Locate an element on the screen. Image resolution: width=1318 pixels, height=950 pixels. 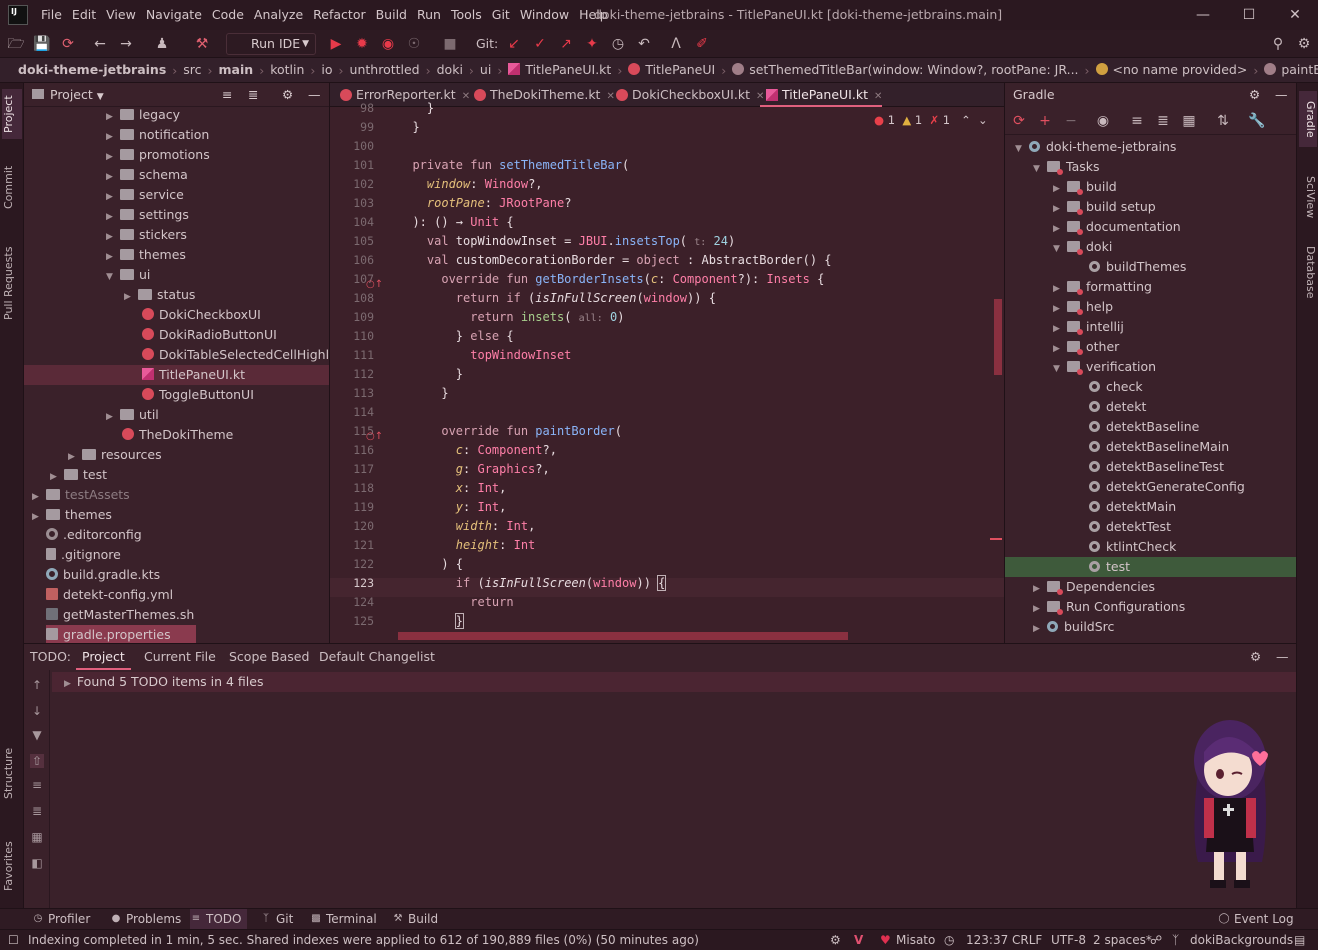
status-toggle-icon: ☐ is located at coordinates (13, 940).